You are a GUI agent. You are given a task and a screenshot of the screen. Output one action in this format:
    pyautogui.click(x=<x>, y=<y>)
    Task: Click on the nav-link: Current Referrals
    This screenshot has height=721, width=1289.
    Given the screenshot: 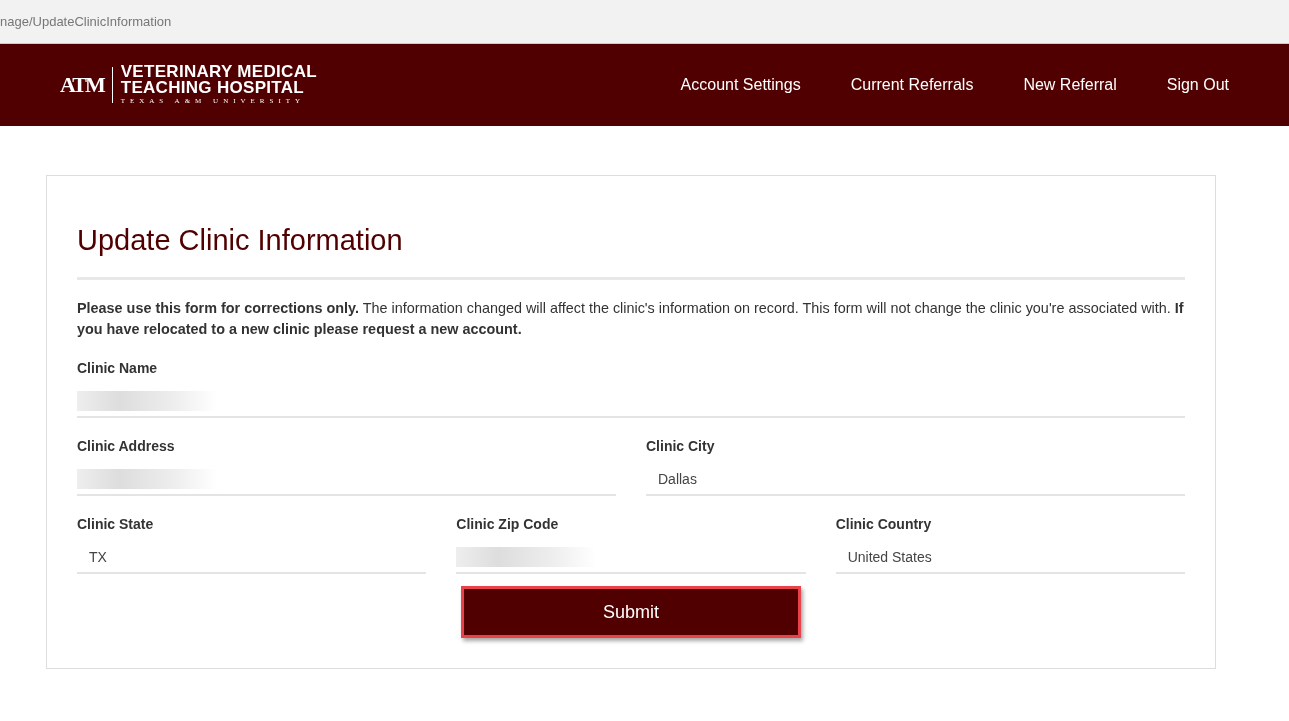 What is the action you would take?
    pyautogui.click(x=912, y=85)
    